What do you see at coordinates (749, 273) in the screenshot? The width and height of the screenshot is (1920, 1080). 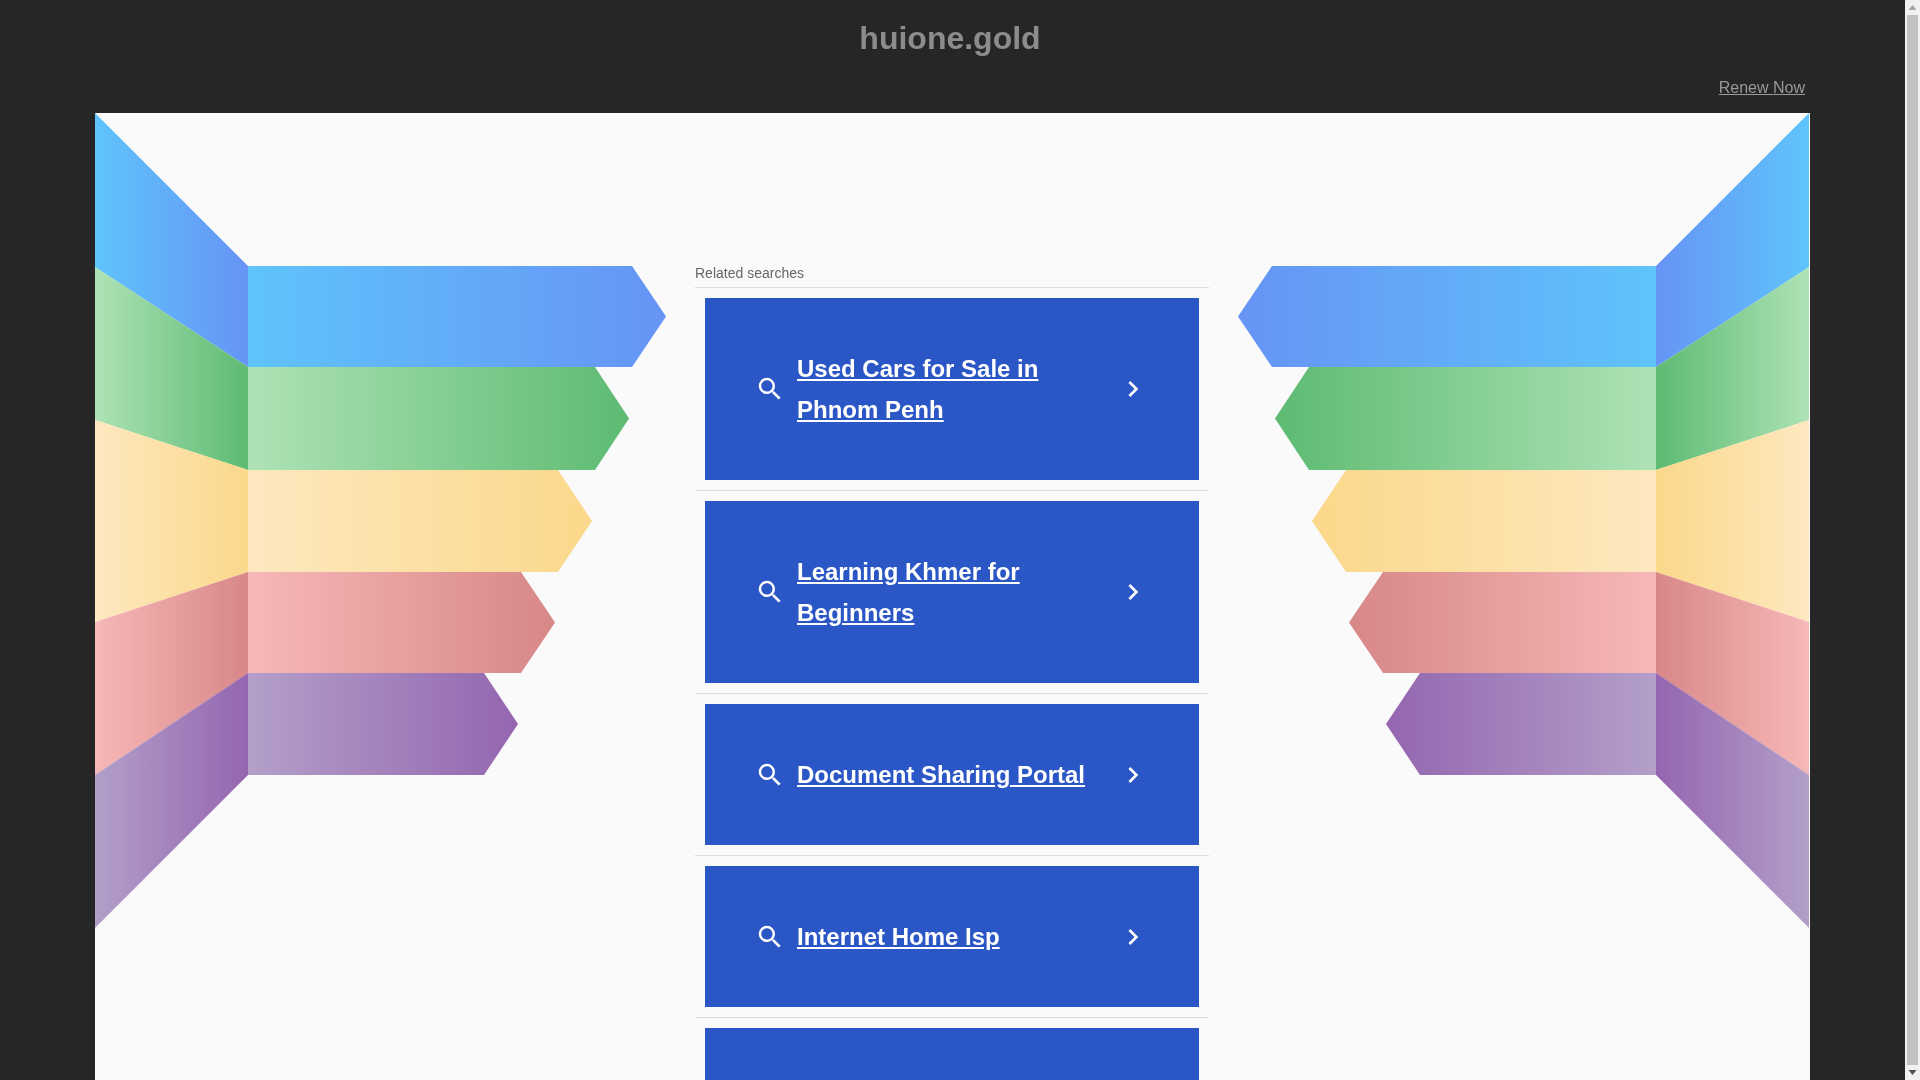 I see `related-searches-heading: Related searches` at bounding box center [749, 273].